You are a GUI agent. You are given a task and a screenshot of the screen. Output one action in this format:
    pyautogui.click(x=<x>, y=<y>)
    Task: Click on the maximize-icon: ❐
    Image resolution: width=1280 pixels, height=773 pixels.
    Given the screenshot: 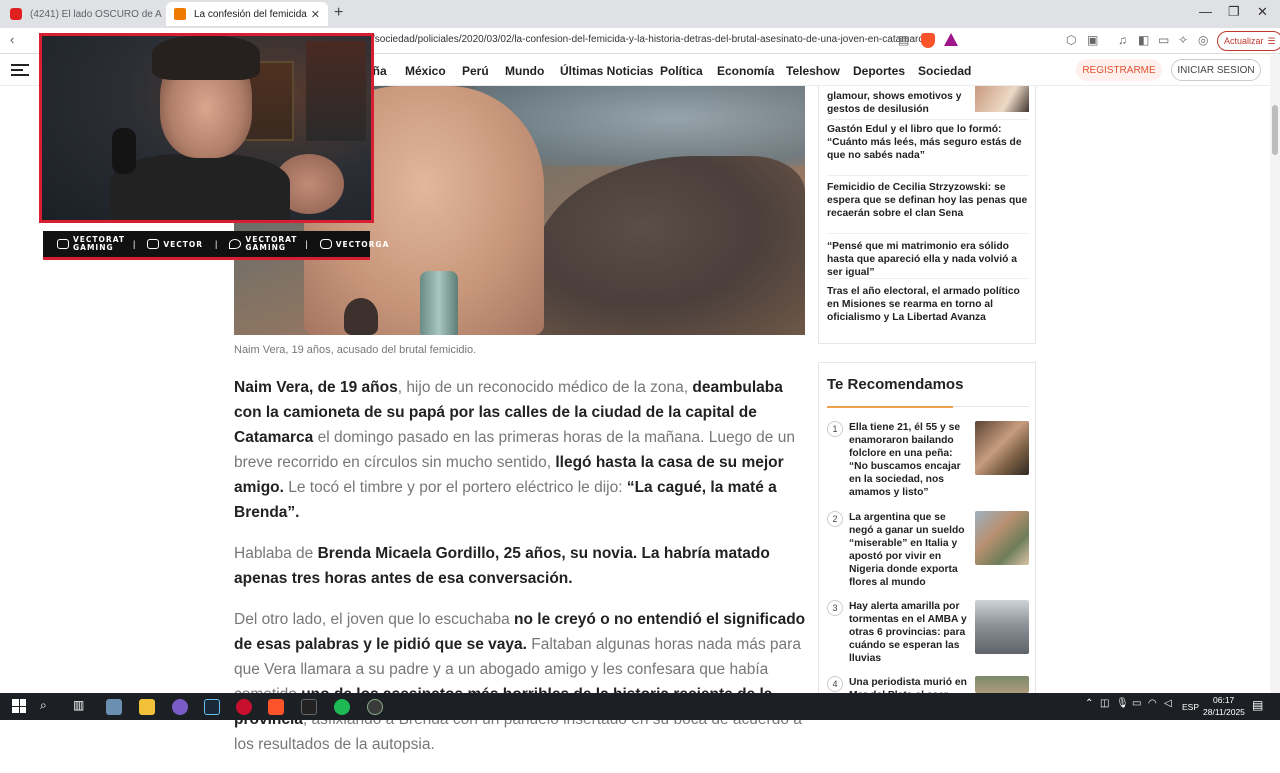 What is the action you would take?
    pyautogui.click(x=1234, y=12)
    